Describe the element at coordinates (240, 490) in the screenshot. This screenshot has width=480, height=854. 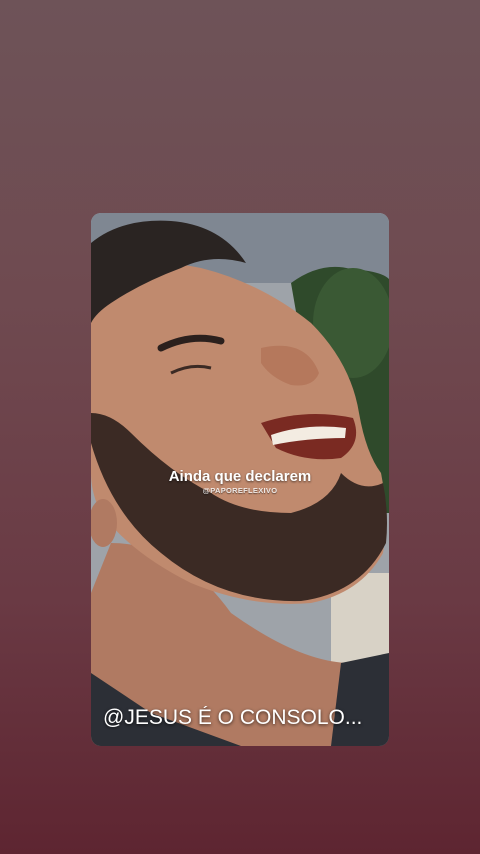
I see `credit-handle: @PAPOREFLEXIVO` at that location.